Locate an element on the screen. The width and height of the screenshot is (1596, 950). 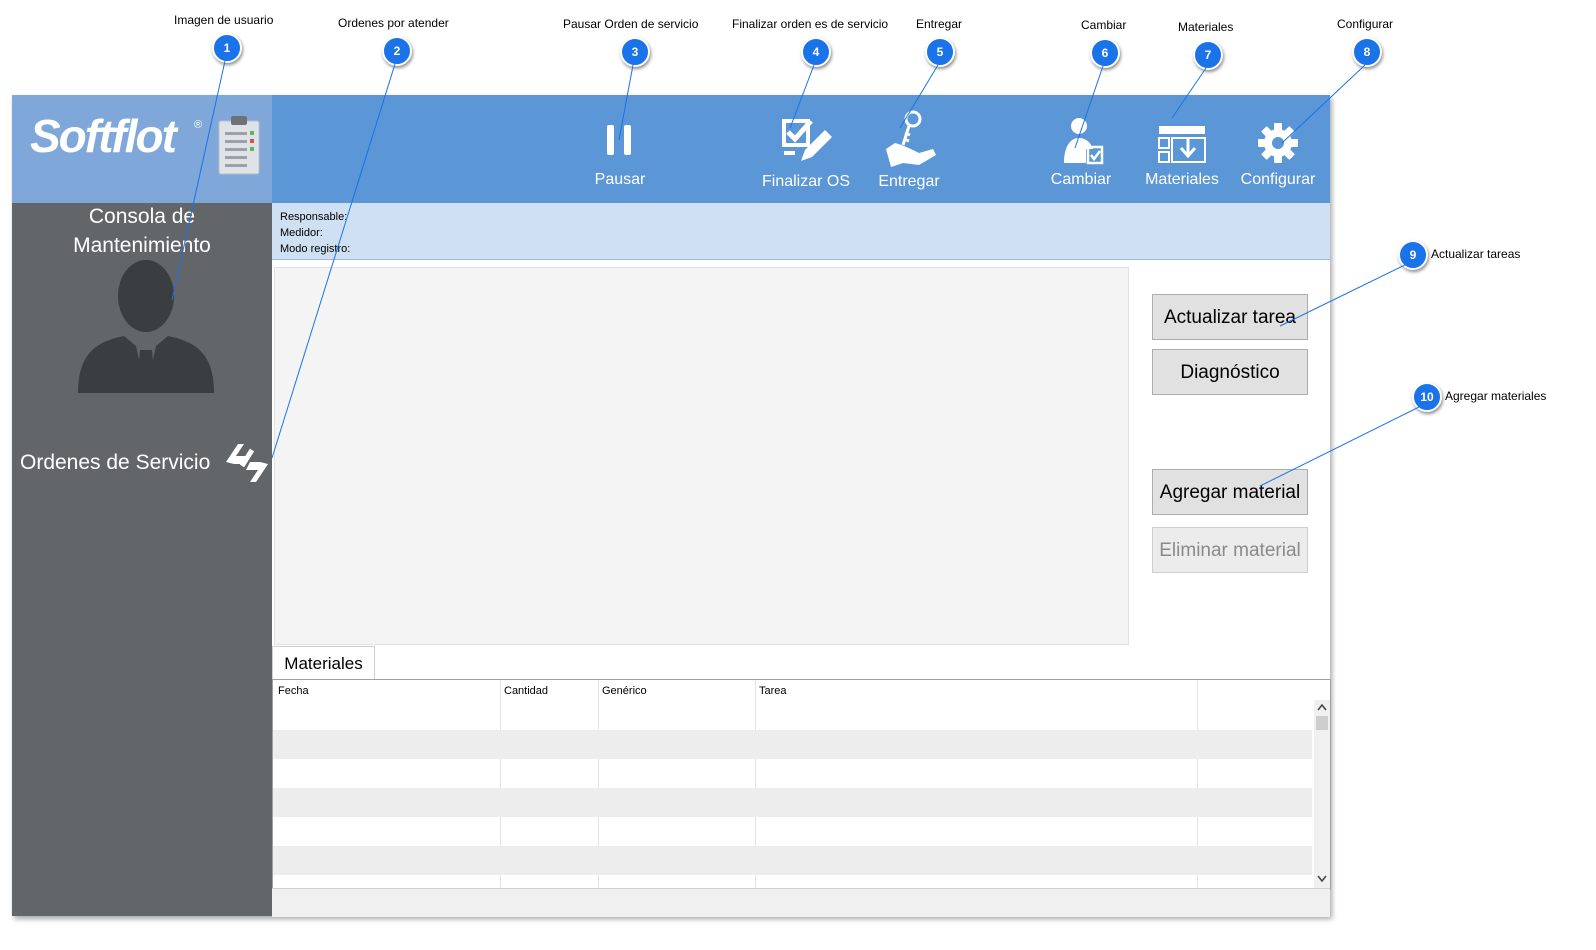
annotation-label-2: Ordenes por atender is located at coordinates (393, 23).